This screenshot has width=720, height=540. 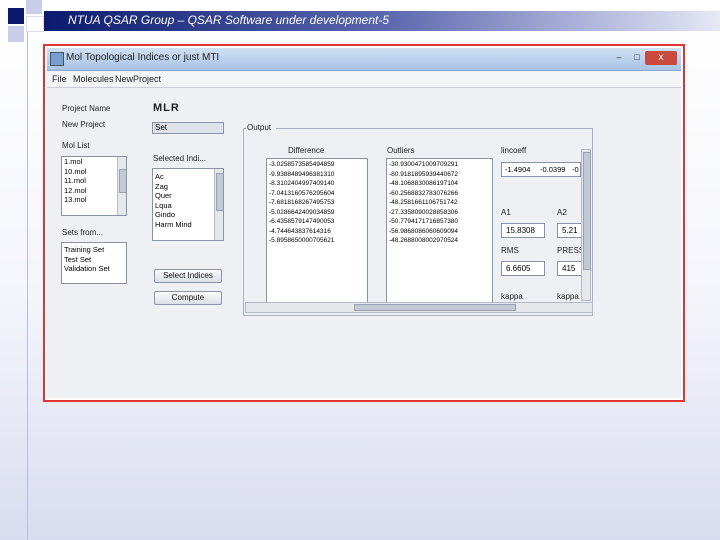 What do you see at coordinates (302, 202) in the screenshot?
I see `list-item: -7.6818168267495753` at bounding box center [302, 202].